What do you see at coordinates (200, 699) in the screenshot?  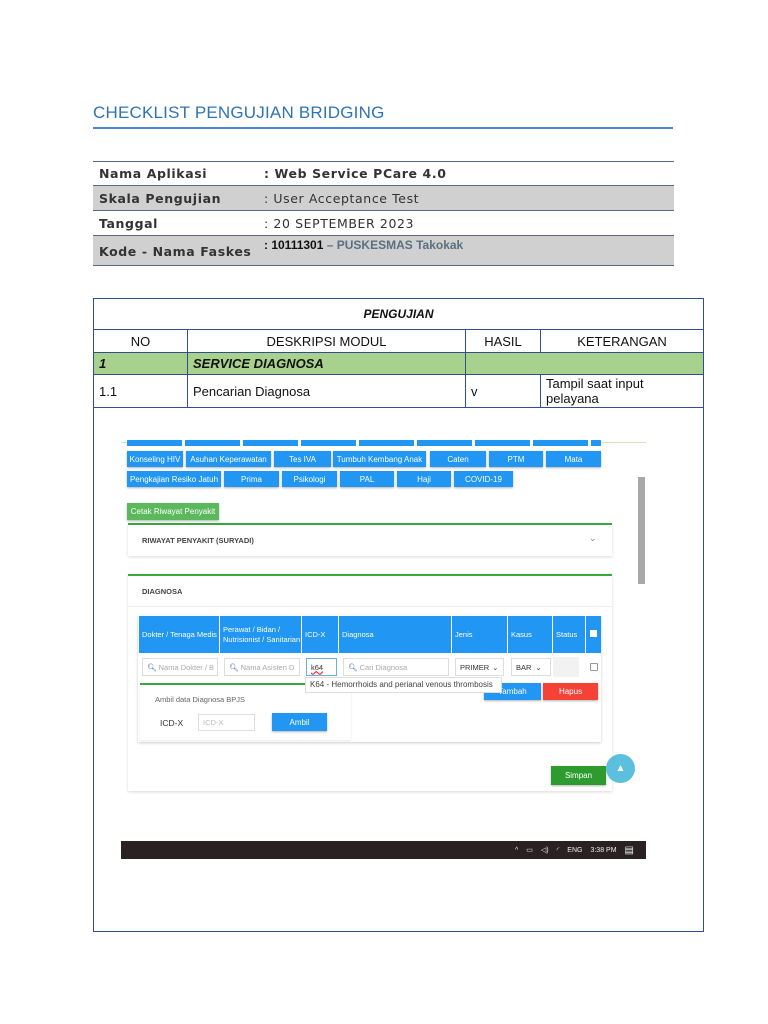 I see `bpjs-title: Ambil data Diagnosa BPJS` at bounding box center [200, 699].